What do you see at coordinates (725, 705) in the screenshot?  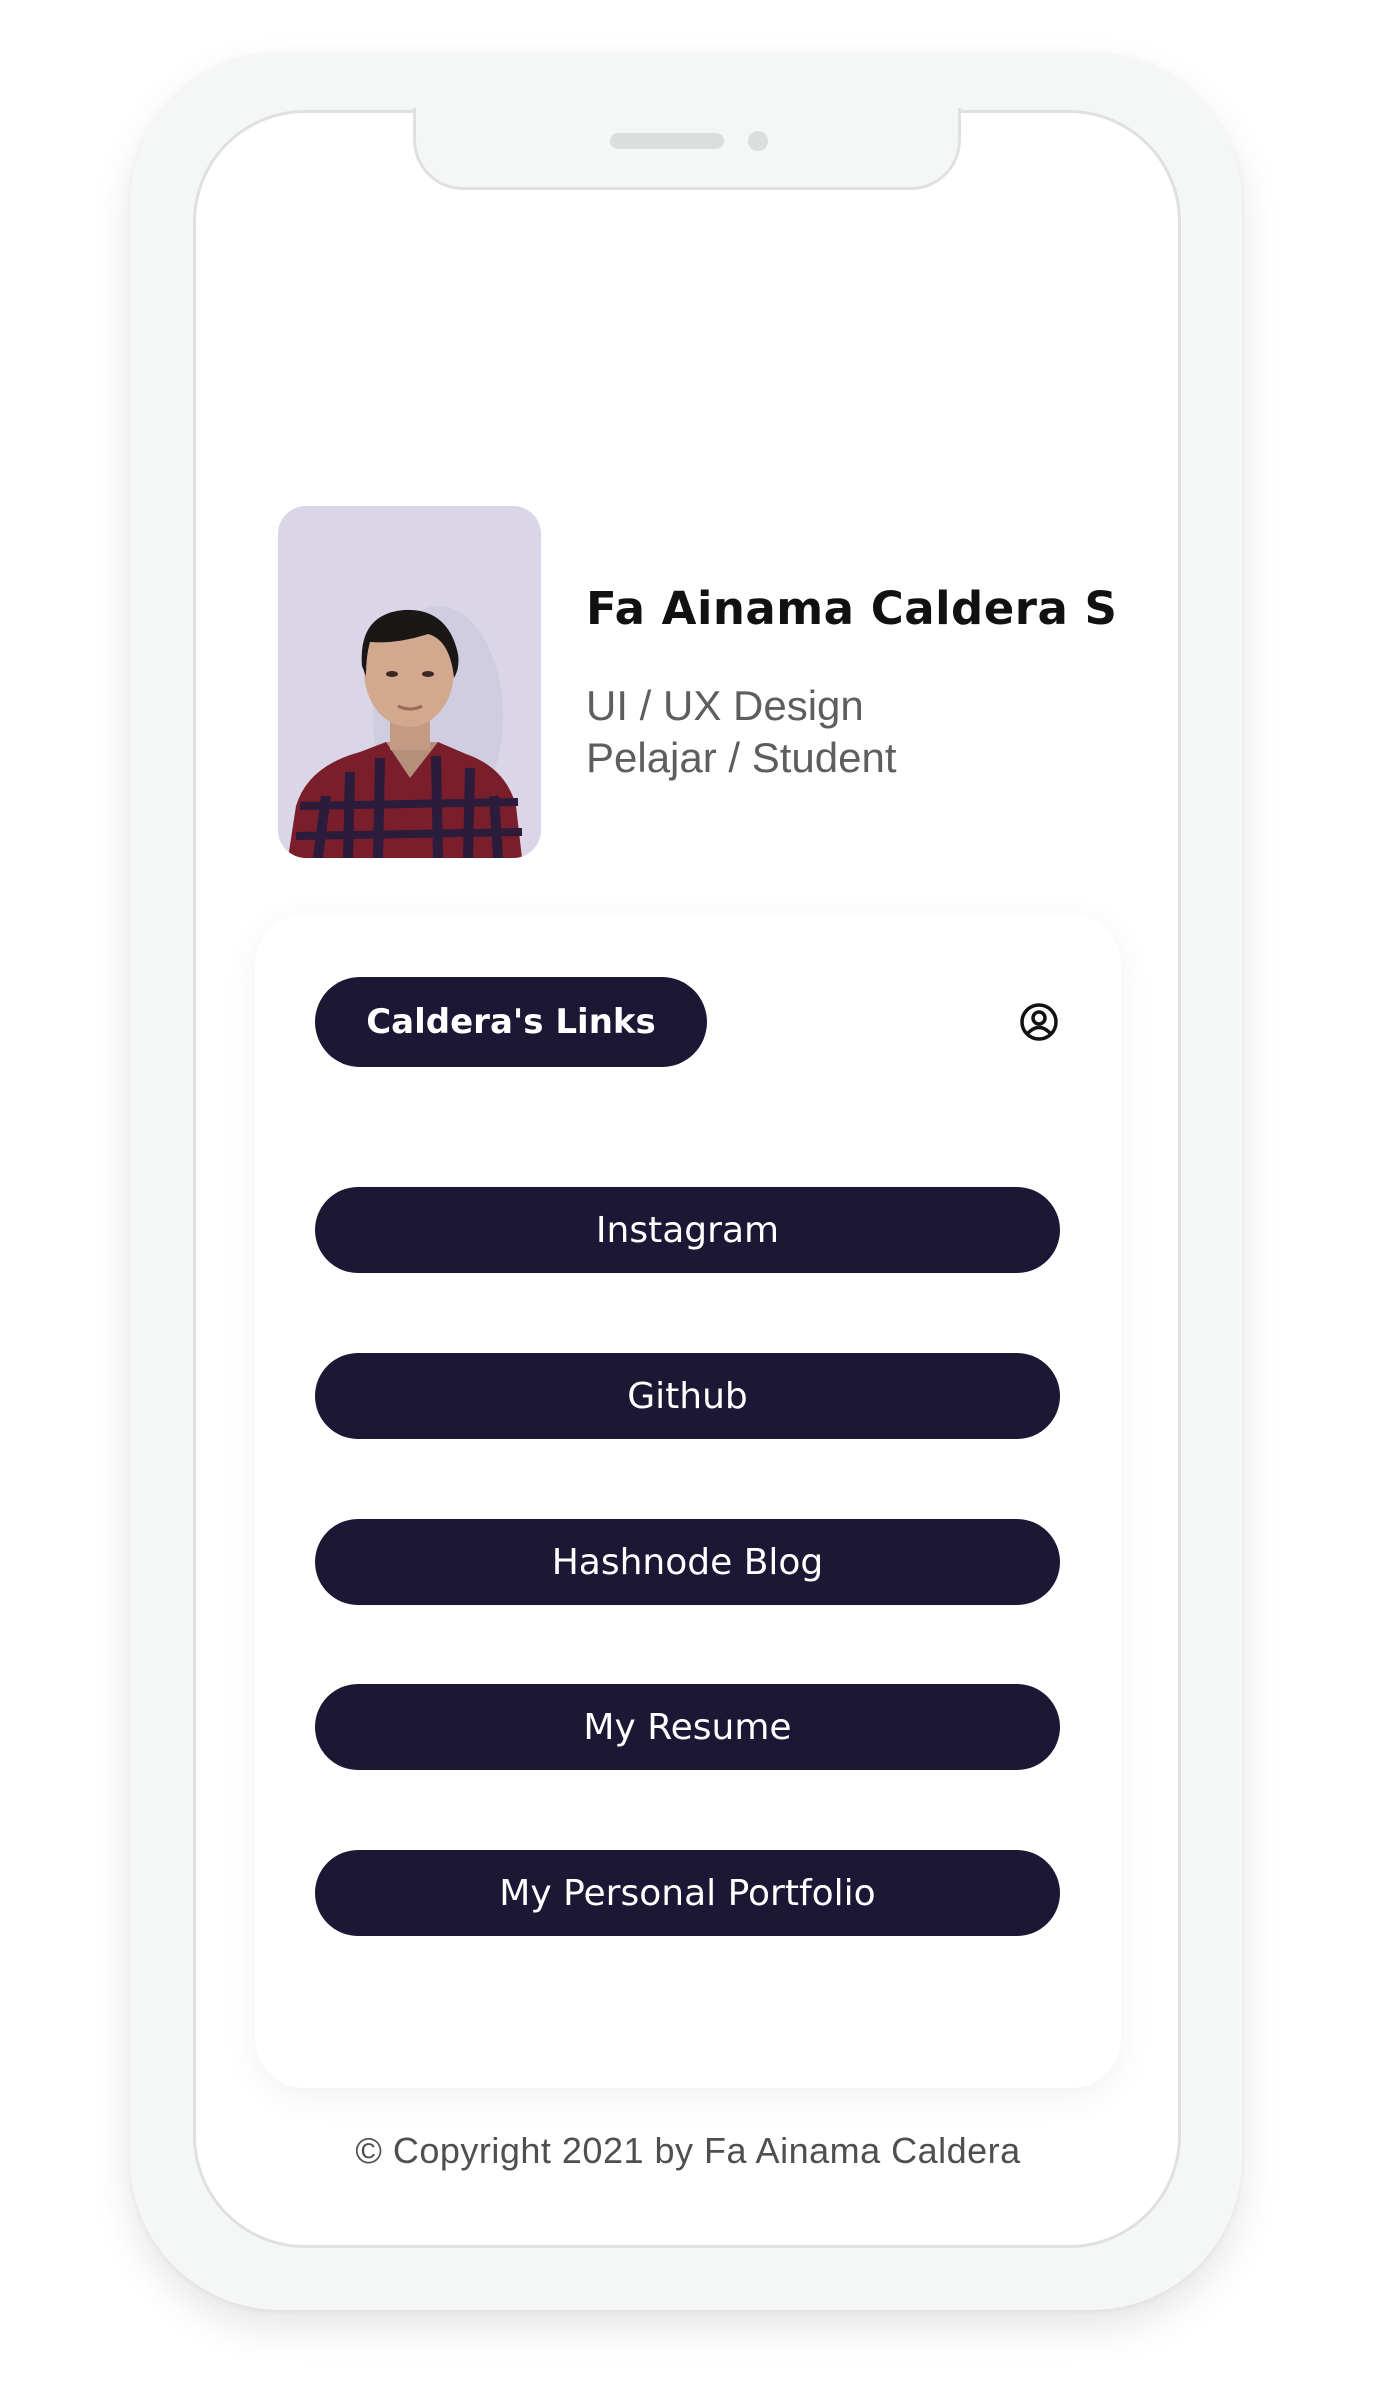 I see `profile-role-design: UI / UX Design` at bounding box center [725, 705].